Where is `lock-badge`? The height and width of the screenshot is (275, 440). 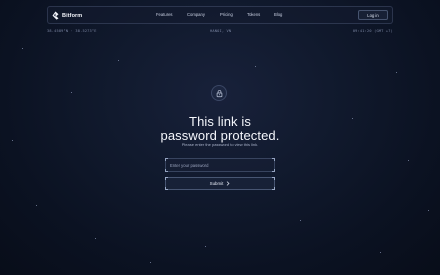
lock-badge is located at coordinates (219, 93).